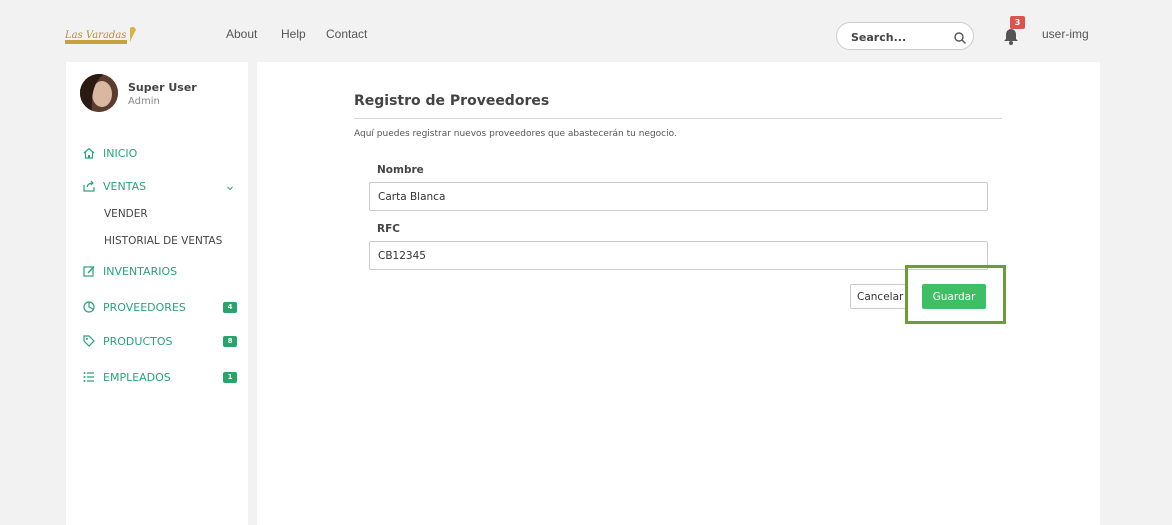 The width and height of the screenshot is (1172, 525). What do you see at coordinates (879, 296) in the screenshot?
I see `cancel-button: Cancelar` at bounding box center [879, 296].